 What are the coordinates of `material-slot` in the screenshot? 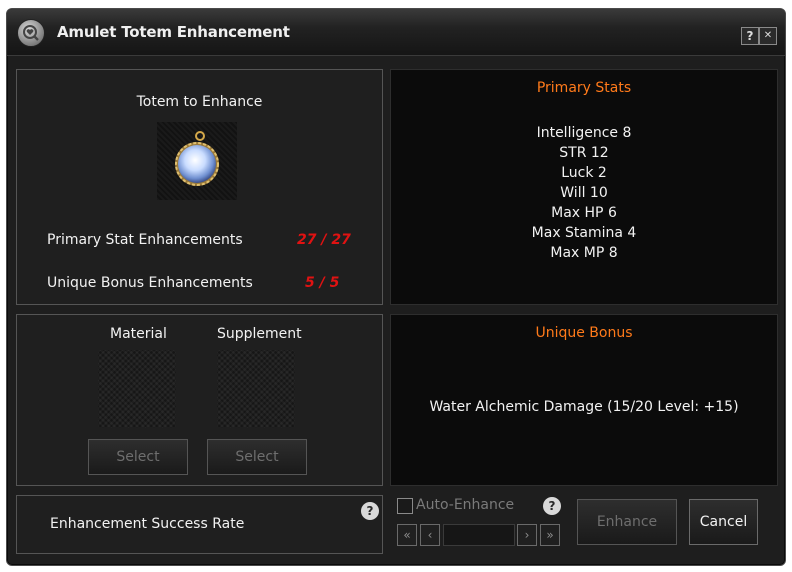 It's located at (137, 389).